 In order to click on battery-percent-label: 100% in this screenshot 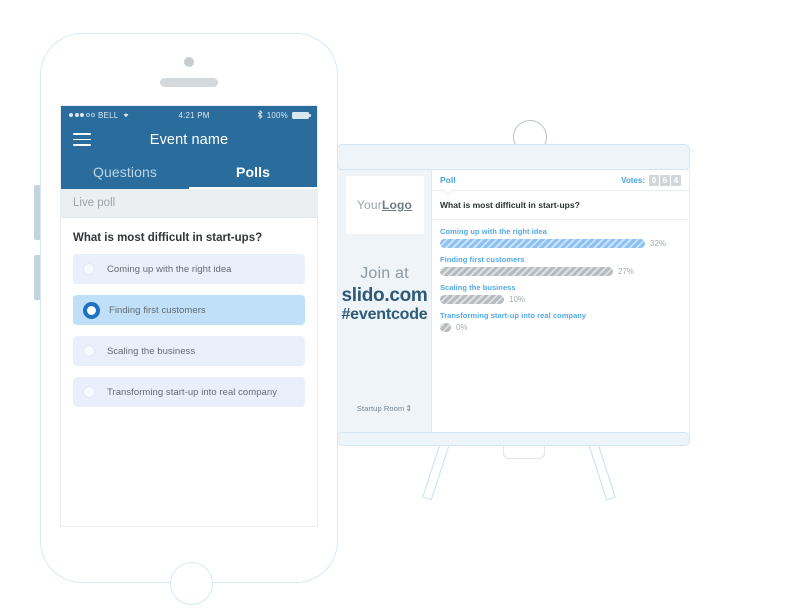, I will do `click(277, 115)`.